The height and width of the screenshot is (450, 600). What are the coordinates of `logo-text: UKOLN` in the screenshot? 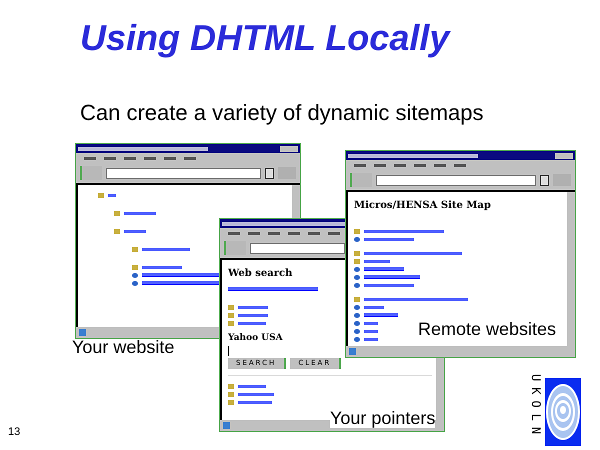 It's located at (536, 404).